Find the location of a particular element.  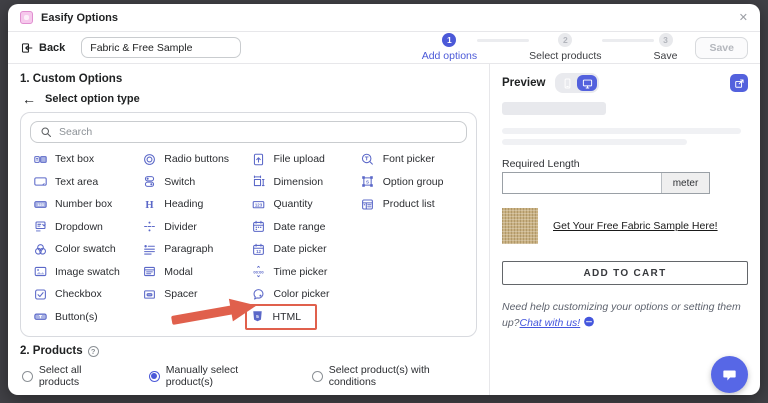

skeleton-line-placeholder is located at coordinates (594, 142).